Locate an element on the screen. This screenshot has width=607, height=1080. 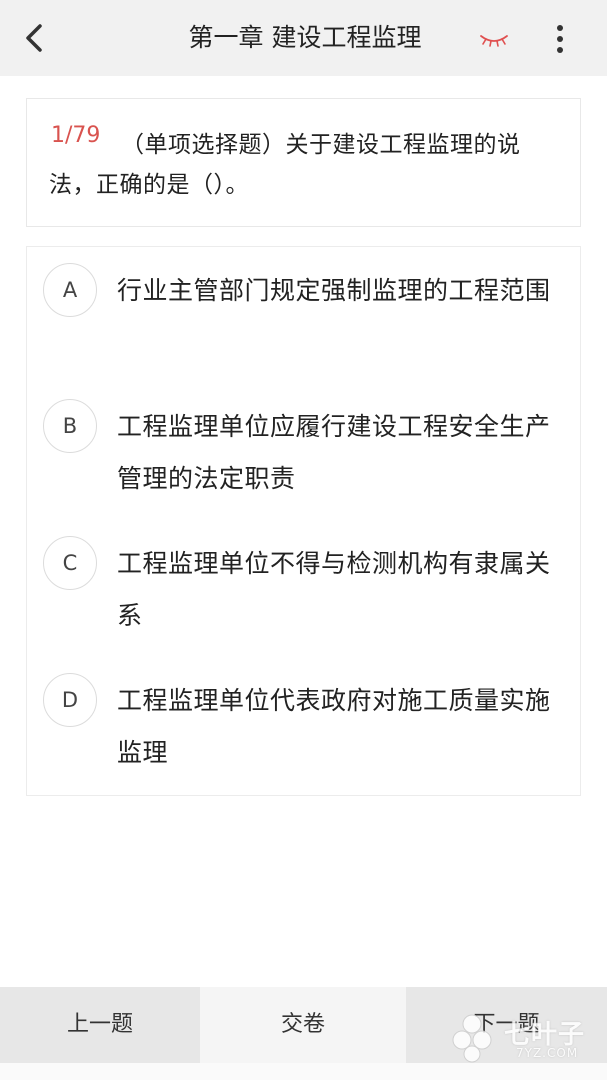
option-text: 行业主管部门规定强制监理的工程范围 is located at coordinates (334, 290).